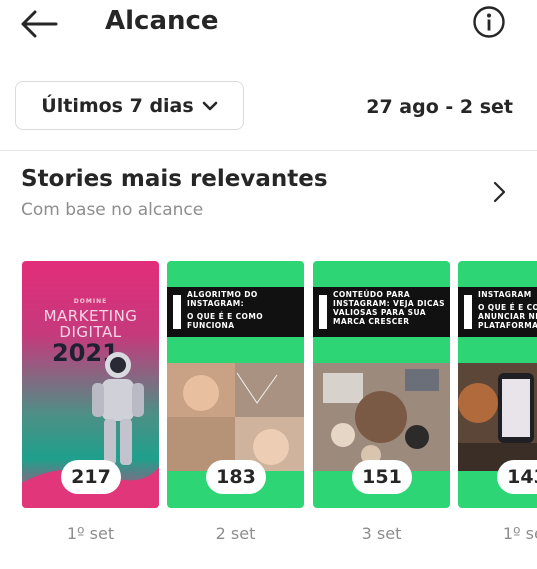 The height and width of the screenshot is (569, 537). Describe the element at coordinates (381, 533) in the screenshot. I see `story-date: 3 set` at that location.